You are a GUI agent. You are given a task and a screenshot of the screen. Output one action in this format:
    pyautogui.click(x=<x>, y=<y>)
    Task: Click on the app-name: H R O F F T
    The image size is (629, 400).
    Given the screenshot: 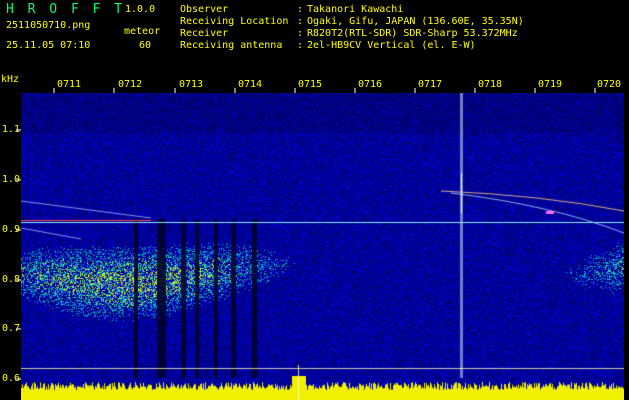 What is the action you would take?
    pyautogui.click(x=66, y=9)
    